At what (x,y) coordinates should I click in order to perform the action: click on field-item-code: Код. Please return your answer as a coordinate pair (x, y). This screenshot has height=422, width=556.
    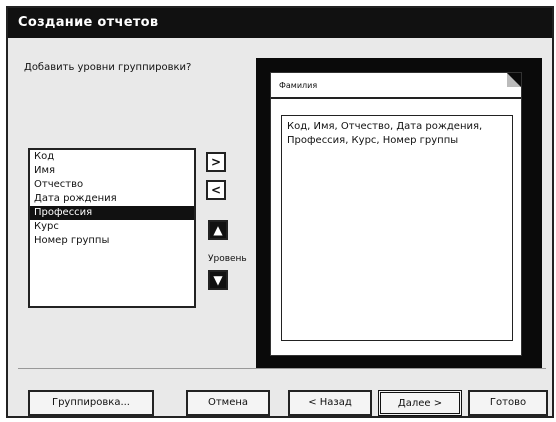
    Looking at the image, I should click on (112, 157).